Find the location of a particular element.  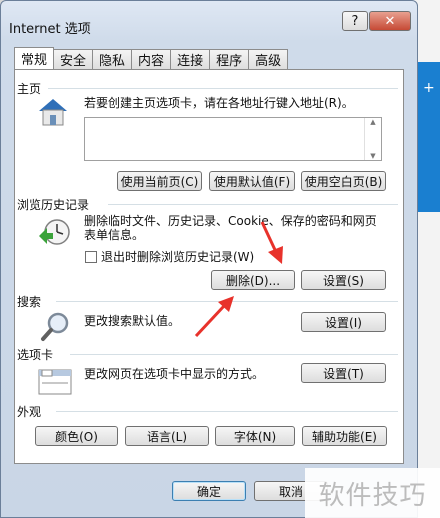

tab-general: 常规 is located at coordinates (34, 58).